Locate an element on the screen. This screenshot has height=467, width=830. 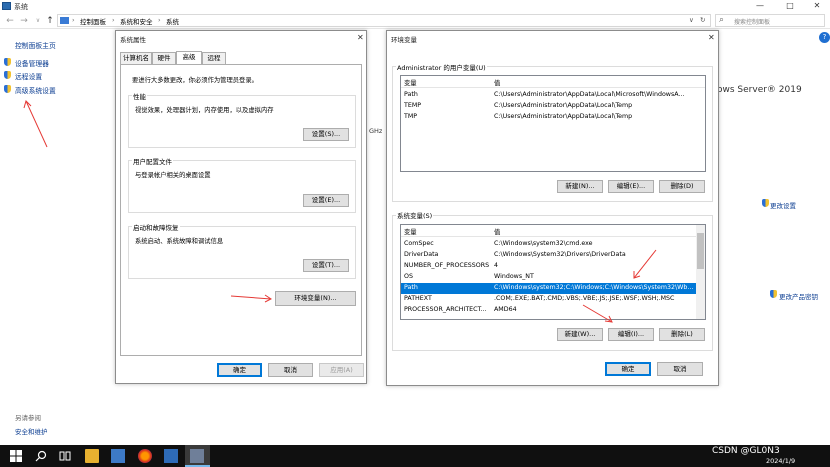
task-view-icon is located at coordinates (65, 456).